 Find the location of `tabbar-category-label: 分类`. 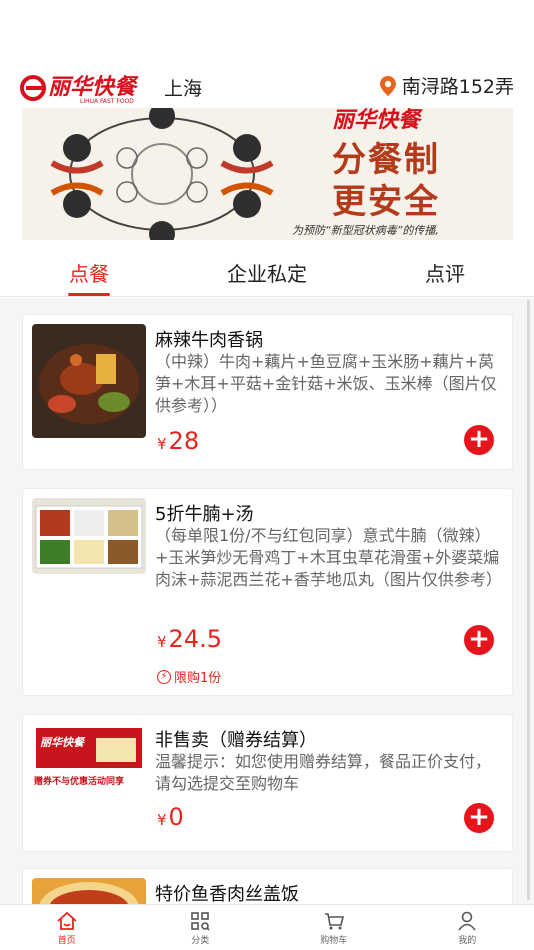

tabbar-category-label: 分类 is located at coordinates (200, 941).